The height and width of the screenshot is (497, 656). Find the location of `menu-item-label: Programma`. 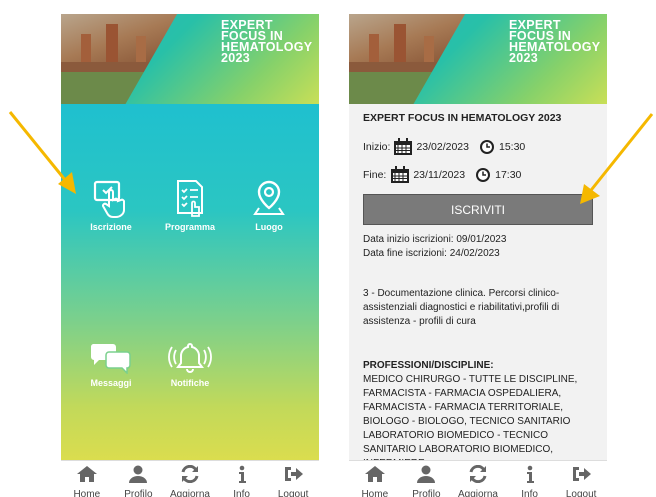

menu-item-label: Programma is located at coordinates (190, 227).